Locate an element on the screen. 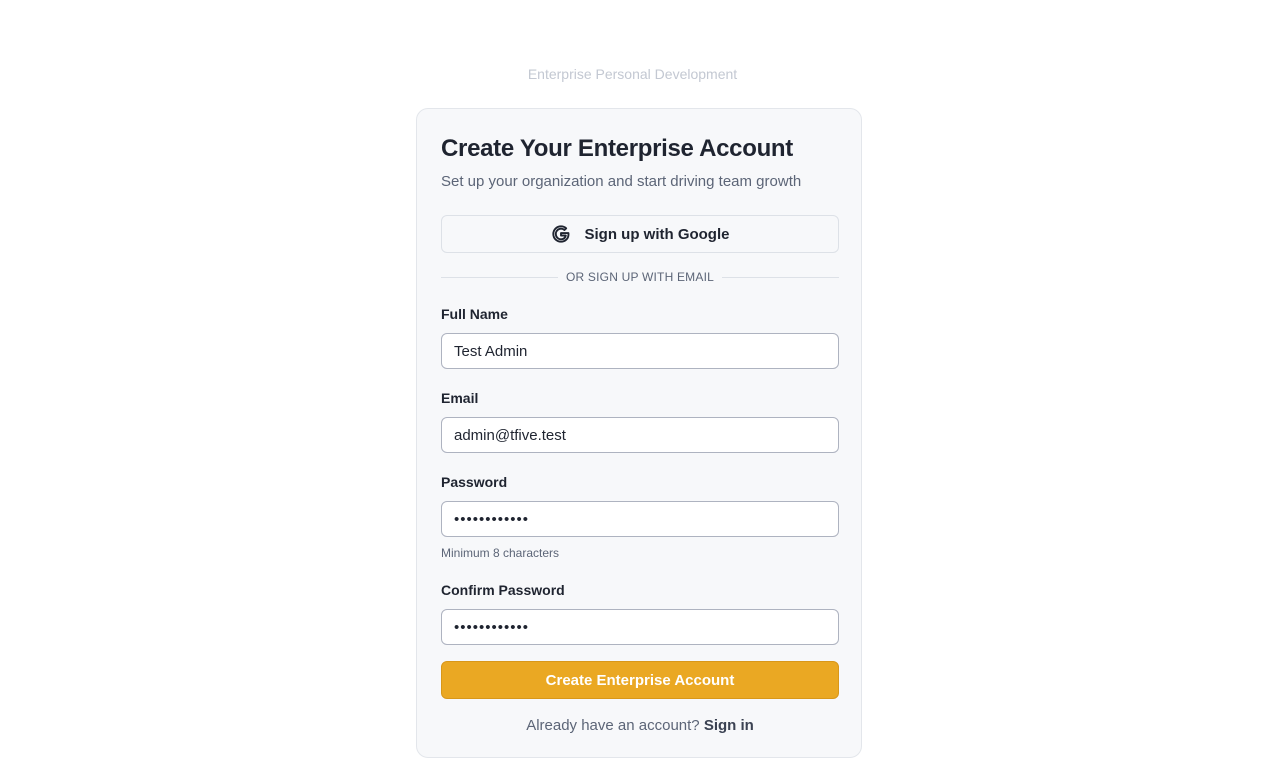 This screenshot has width=1265, height=776. brand-name: Enterprise Personal Development is located at coordinates (632, 74).